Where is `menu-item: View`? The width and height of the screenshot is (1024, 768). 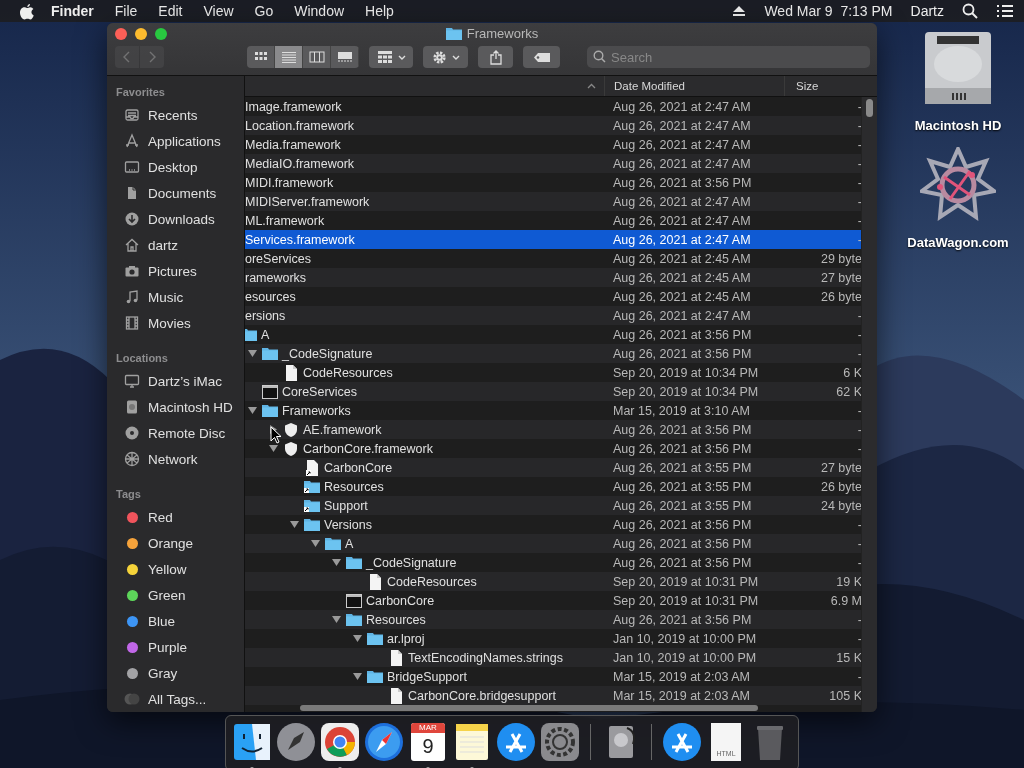
menu-item: View is located at coordinates (218, 11).